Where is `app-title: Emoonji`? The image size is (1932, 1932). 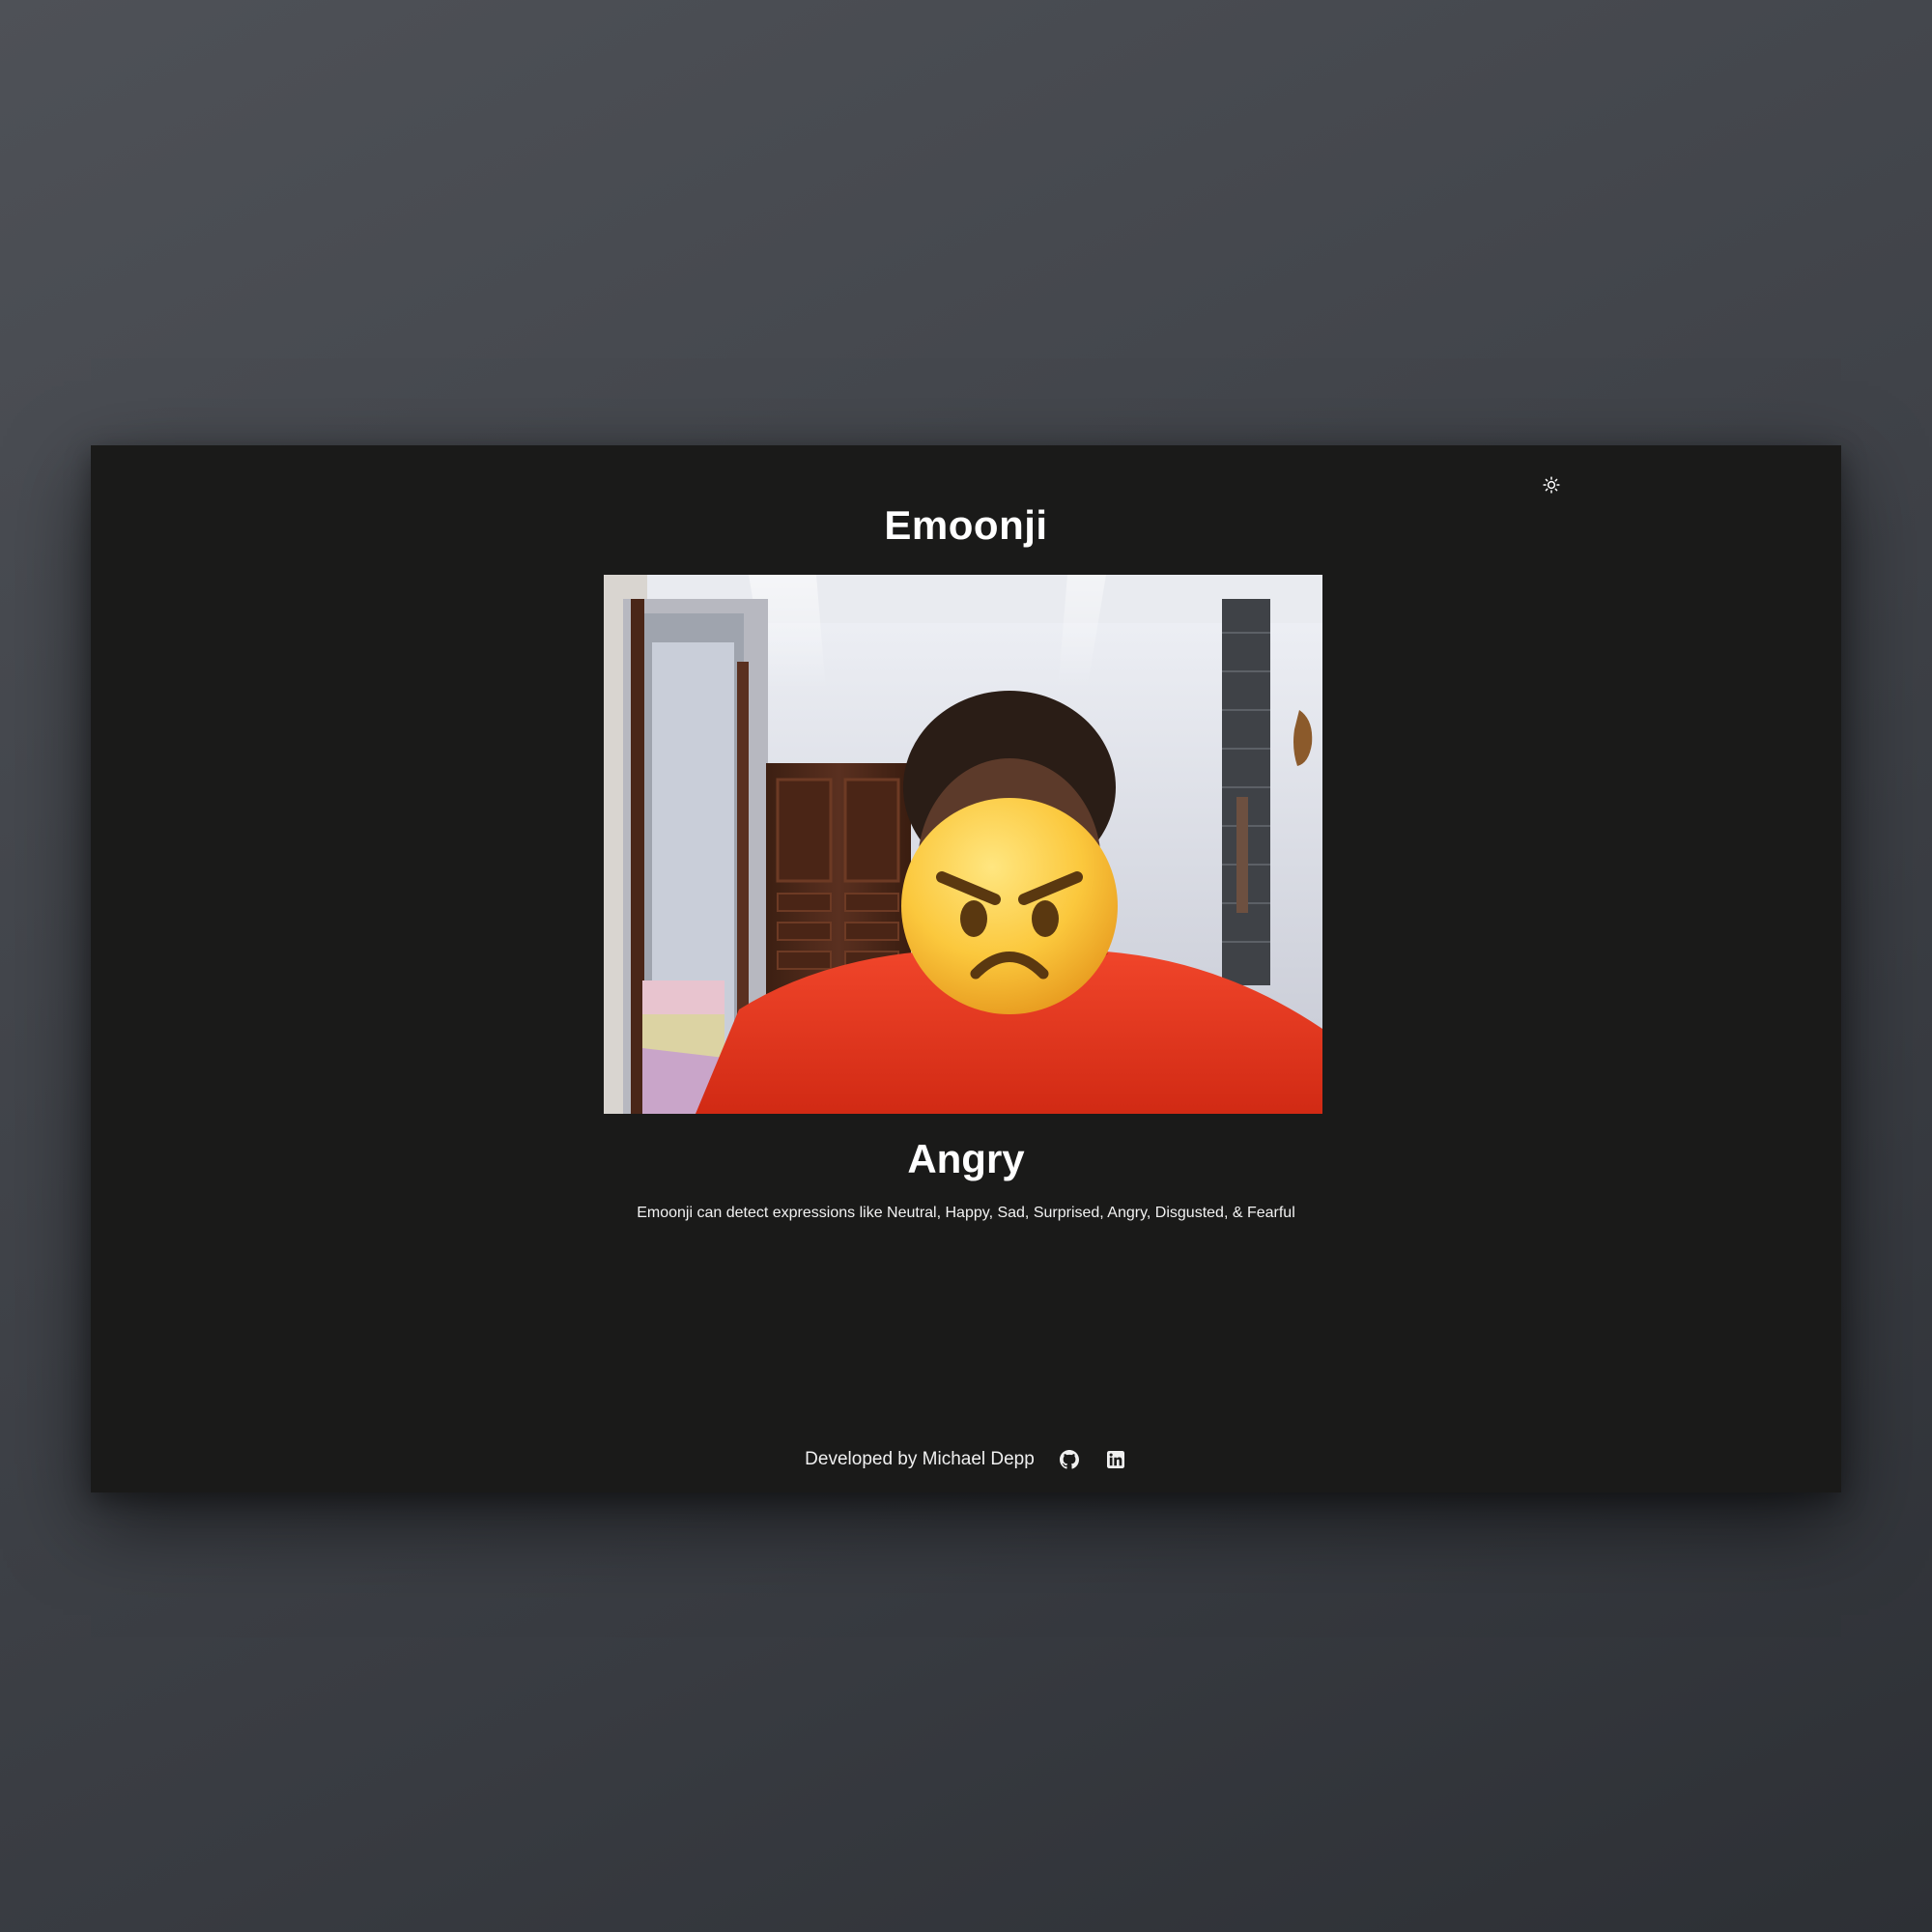
app-title: Emoonji is located at coordinates (966, 525).